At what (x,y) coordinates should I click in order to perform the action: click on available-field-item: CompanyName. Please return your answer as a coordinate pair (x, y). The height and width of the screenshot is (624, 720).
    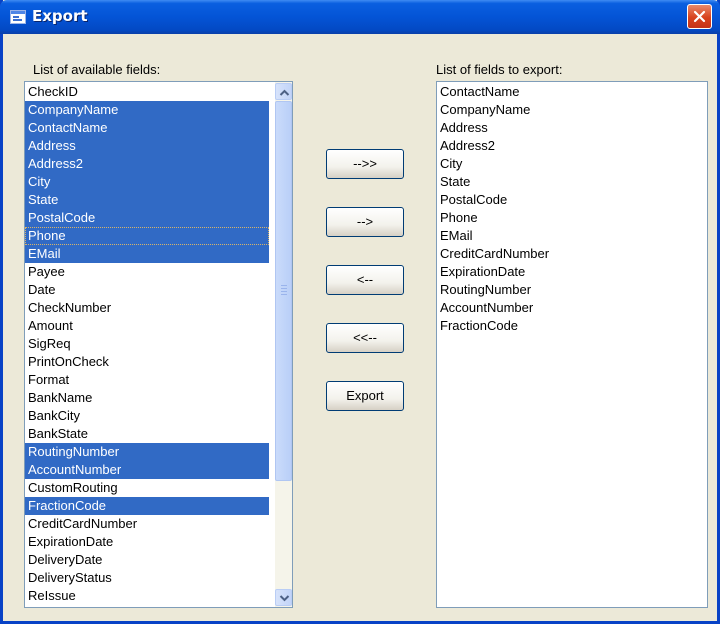
    Looking at the image, I should click on (147, 110).